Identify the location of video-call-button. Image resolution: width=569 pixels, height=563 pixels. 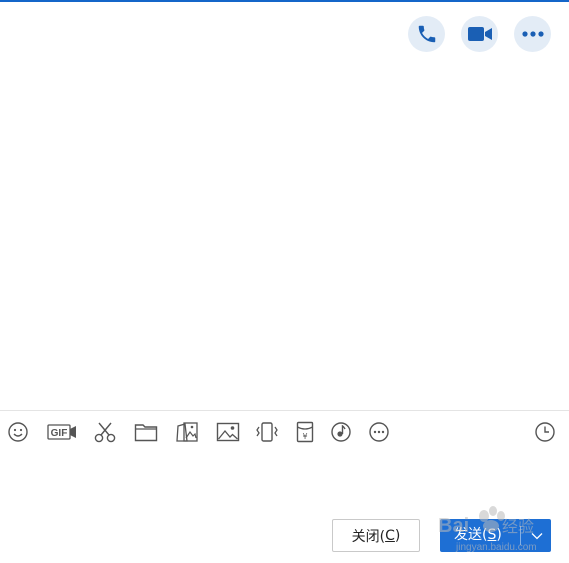
(479, 34).